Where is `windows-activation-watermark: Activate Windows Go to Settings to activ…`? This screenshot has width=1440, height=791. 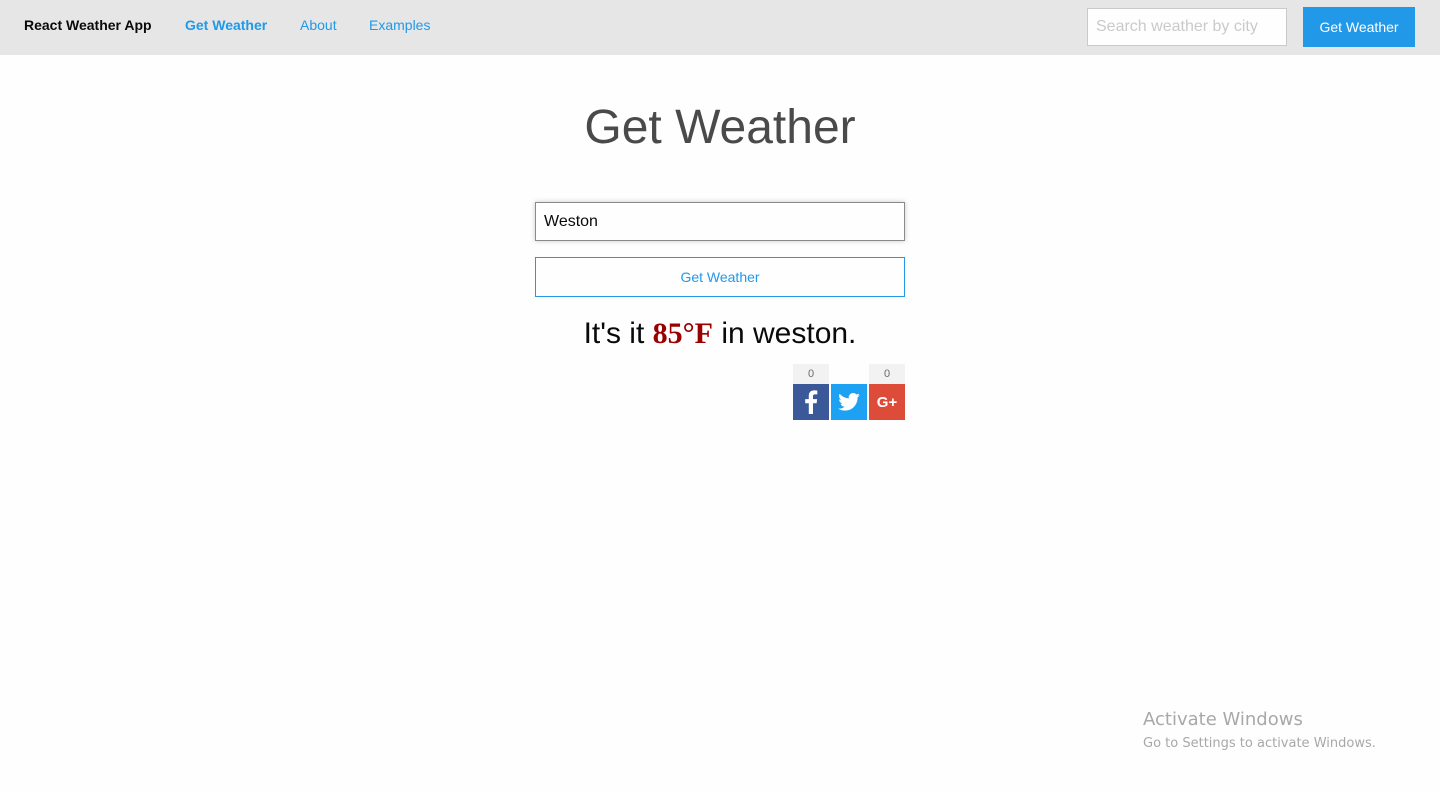
windows-activation-watermark: Activate Windows Go to Settings to activ… is located at coordinates (1259, 731).